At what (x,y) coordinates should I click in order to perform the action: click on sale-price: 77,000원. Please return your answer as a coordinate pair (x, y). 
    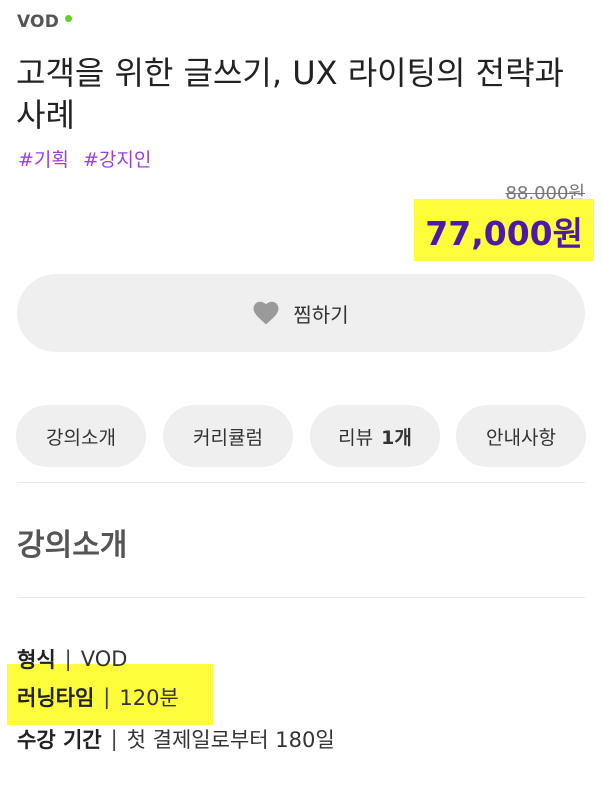
    Looking at the image, I should click on (504, 233).